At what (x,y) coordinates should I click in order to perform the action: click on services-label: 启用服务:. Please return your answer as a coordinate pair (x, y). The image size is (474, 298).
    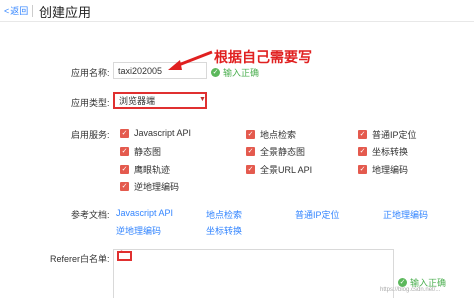
    Looking at the image, I should click on (90, 135).